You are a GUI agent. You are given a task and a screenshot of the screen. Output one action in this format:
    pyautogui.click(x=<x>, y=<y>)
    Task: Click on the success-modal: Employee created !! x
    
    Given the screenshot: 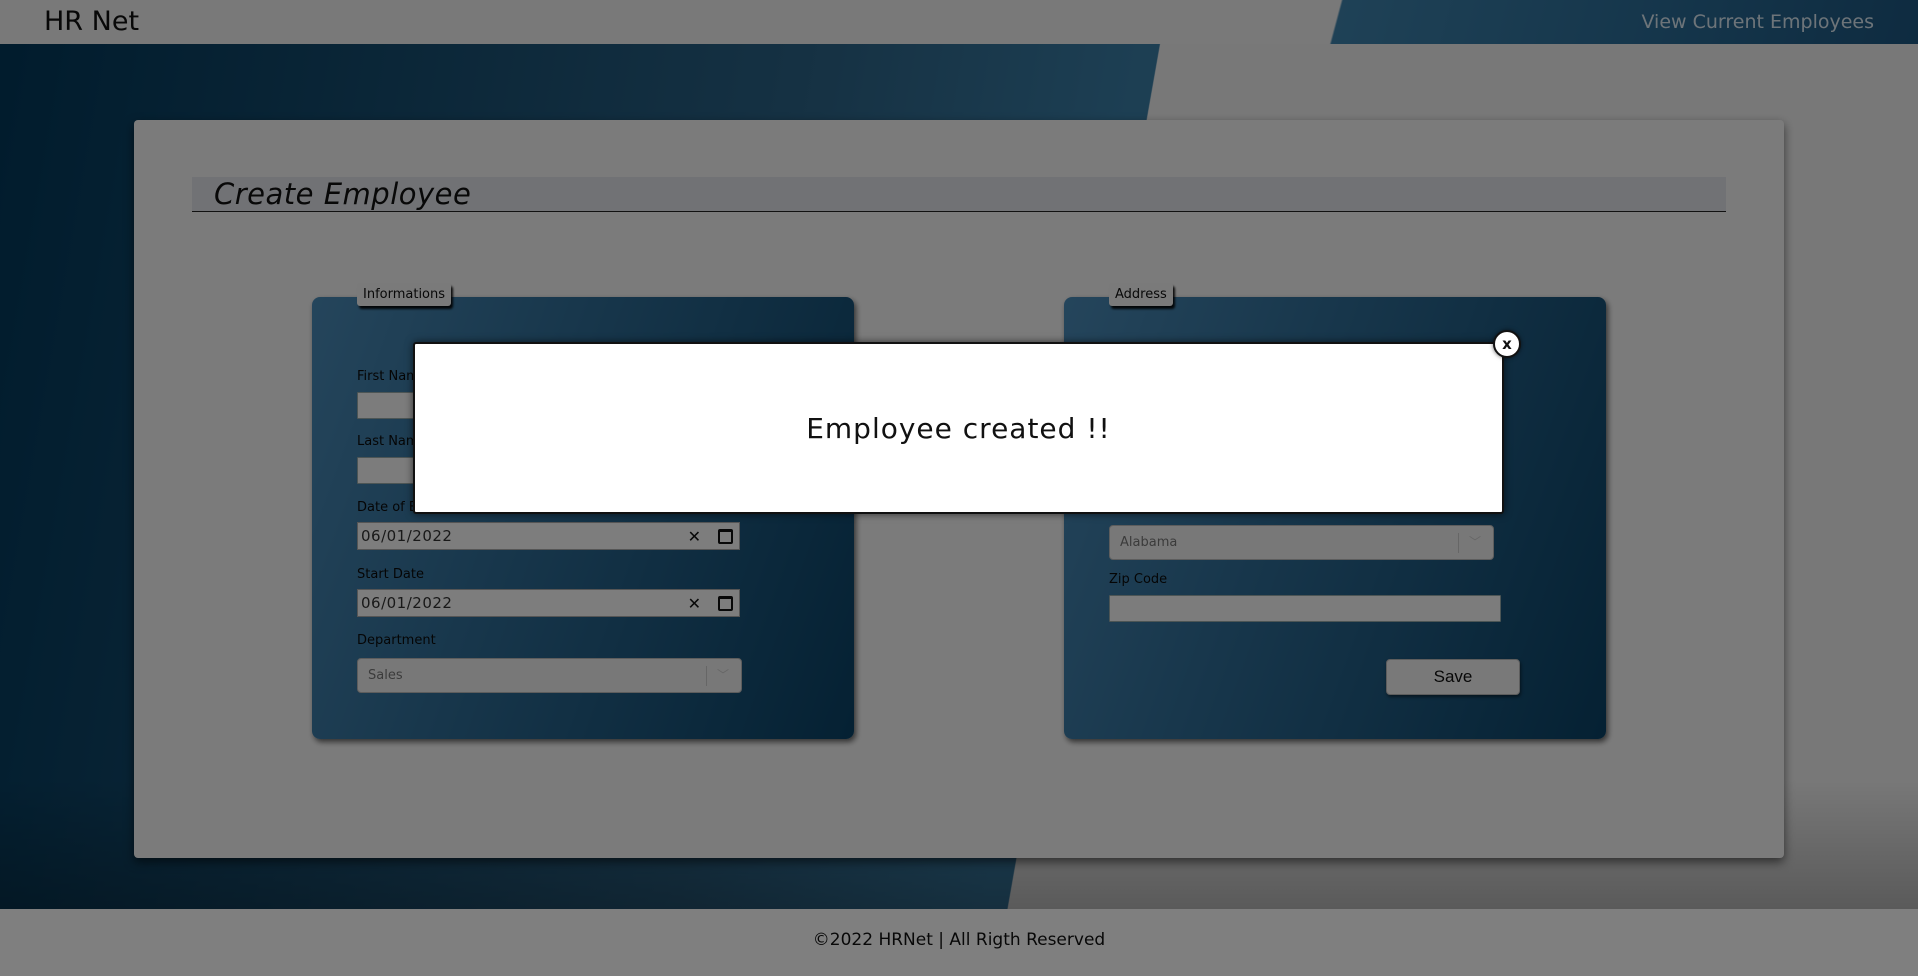 What is the action you would take?
    pyautogui.click(x=967, y=422)
    